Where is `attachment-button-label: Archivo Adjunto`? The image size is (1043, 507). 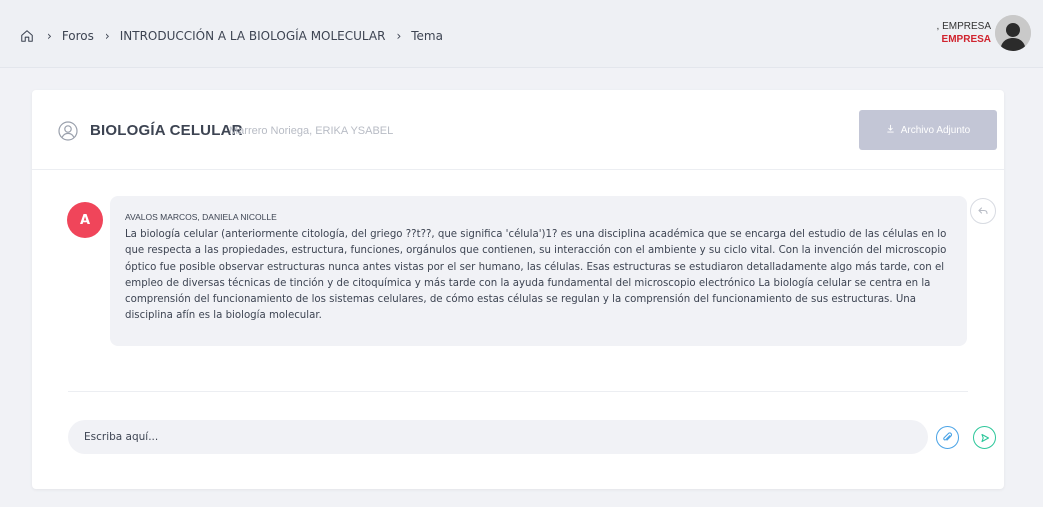 attachment-button-label: Archivo Adjunto is located at coordinates (935, 130).